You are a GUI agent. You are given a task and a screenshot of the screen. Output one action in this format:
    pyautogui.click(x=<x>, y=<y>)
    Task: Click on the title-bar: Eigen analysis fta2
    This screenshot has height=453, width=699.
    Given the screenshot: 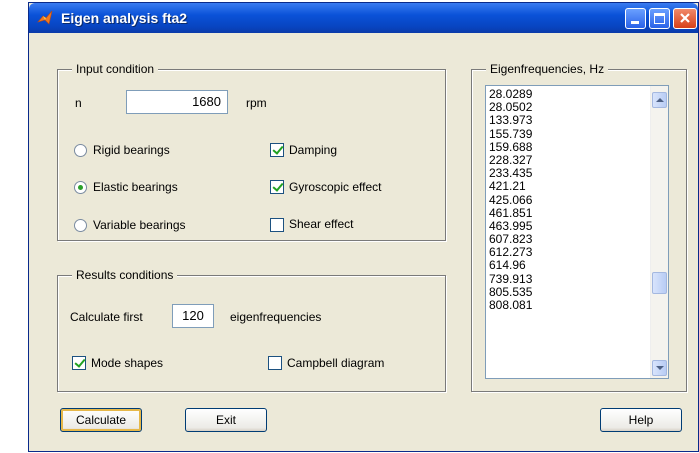 What is the action you would take?
    pyautogui.click(x=363, y=18)
    